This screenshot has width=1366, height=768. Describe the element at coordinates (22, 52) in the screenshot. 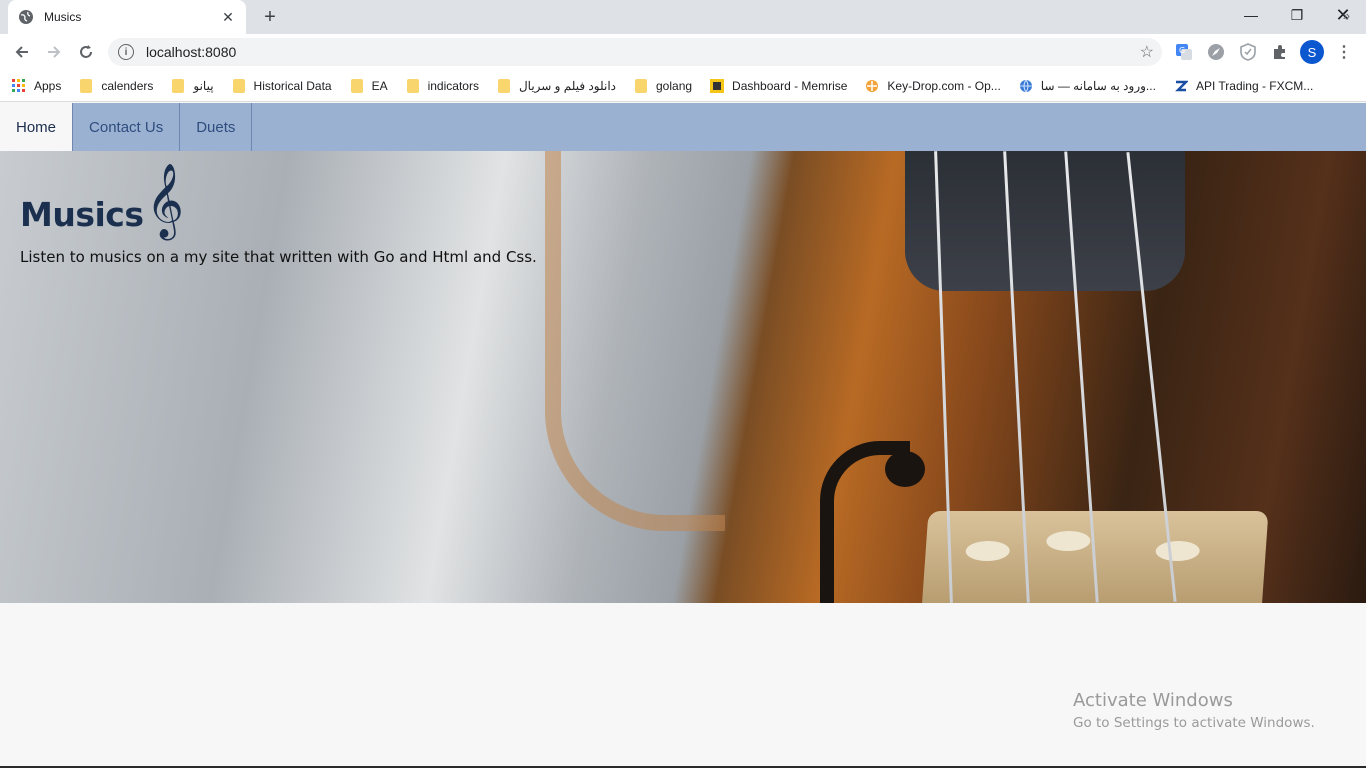

I see `back-icon` at that location.